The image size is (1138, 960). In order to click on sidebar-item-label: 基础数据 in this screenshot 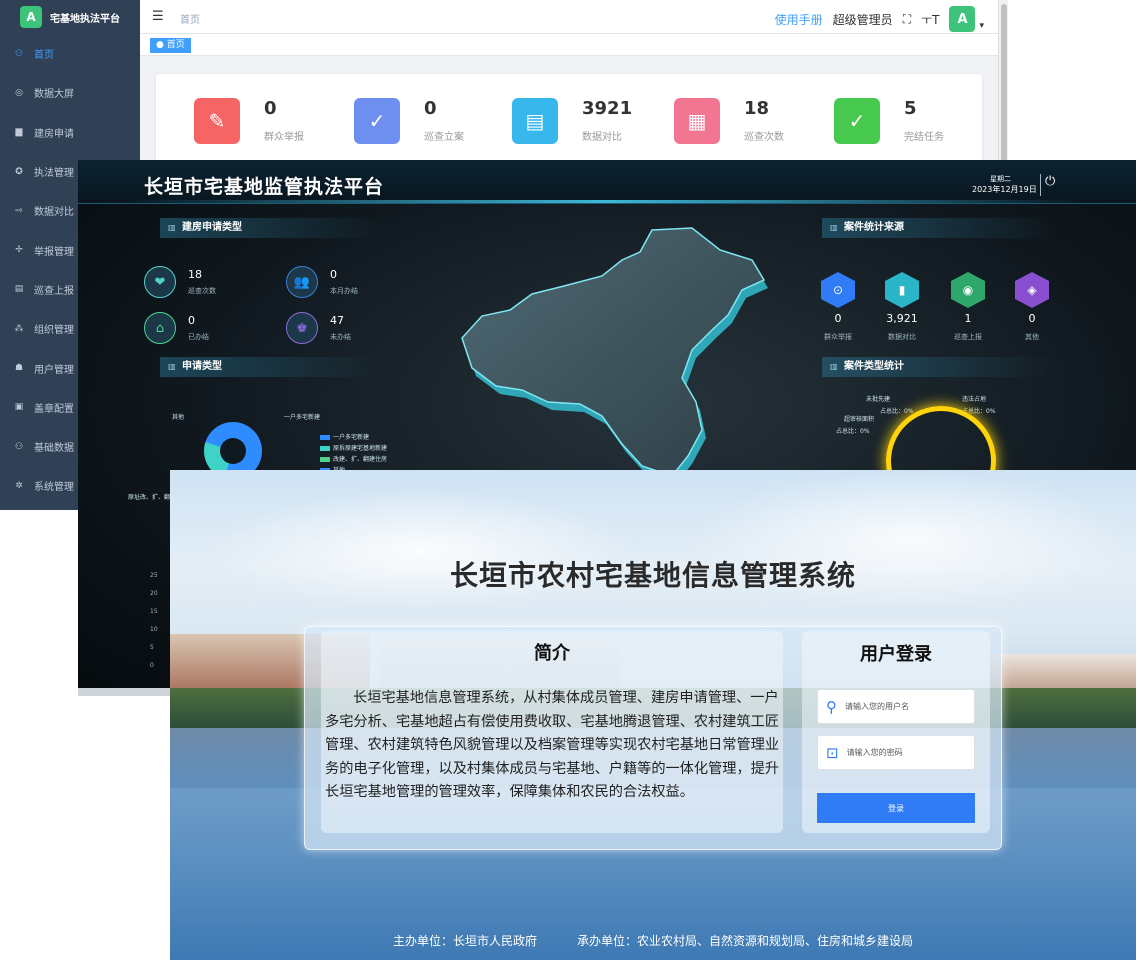, I will do `click(54, 449)`.